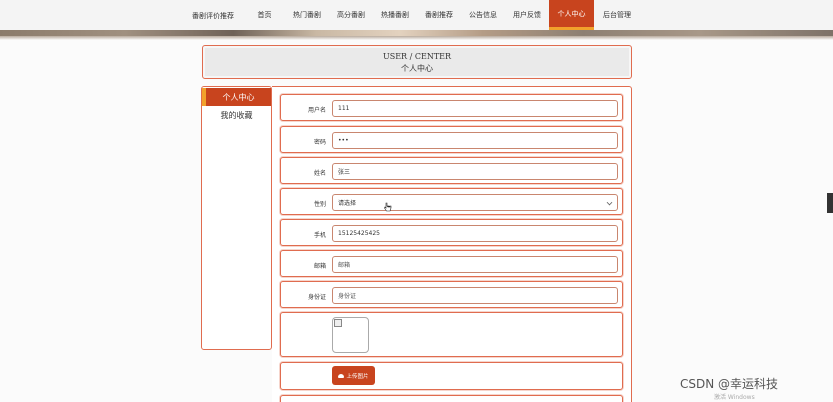  Describe the element at coordinates (388, 207) in the screenshot. I see `pointer-cursor-icon` at that location.